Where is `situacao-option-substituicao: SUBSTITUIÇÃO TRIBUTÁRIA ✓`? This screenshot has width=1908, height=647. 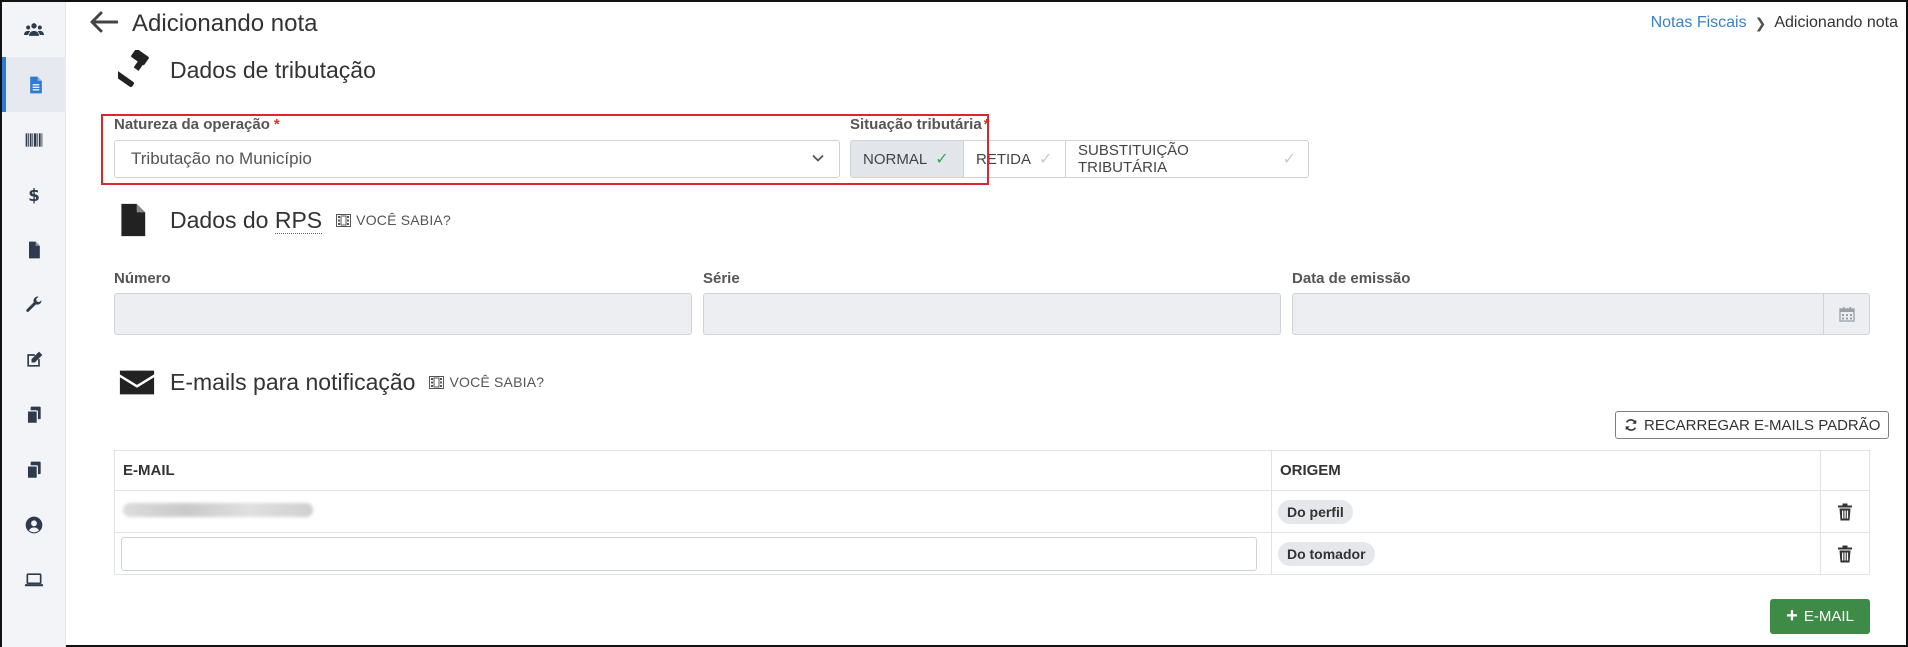
situacao-option-substituicao: SUBSTITUIÇÃO TRIBUTÁRIA ✓ is located at coordinates (1187, 159).